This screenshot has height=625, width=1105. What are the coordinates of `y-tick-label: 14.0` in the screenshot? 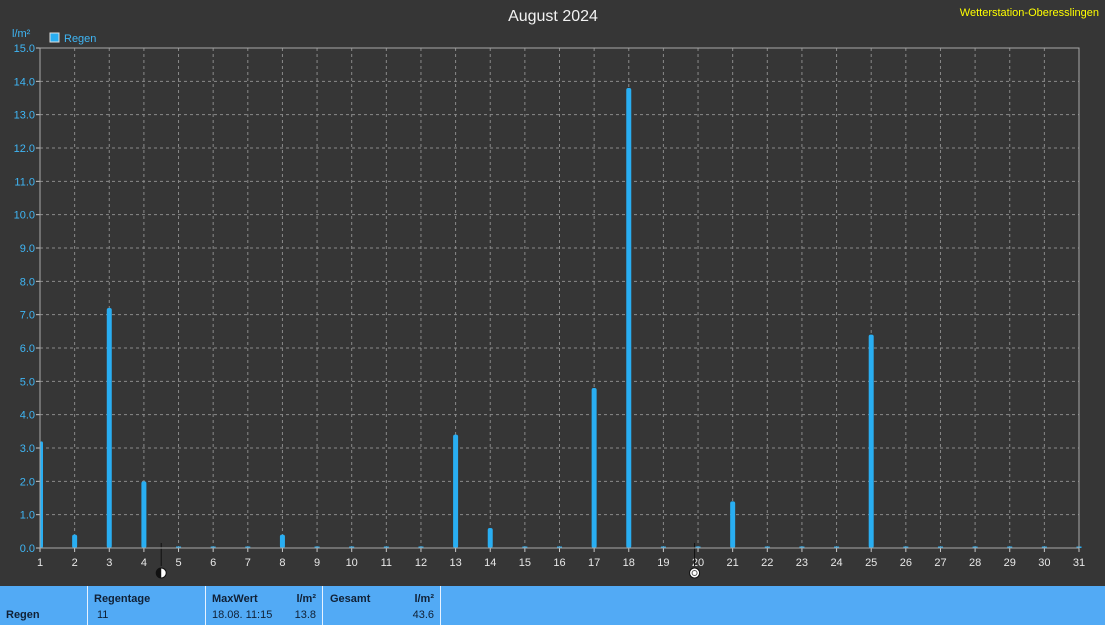 It's located at (24, 82).